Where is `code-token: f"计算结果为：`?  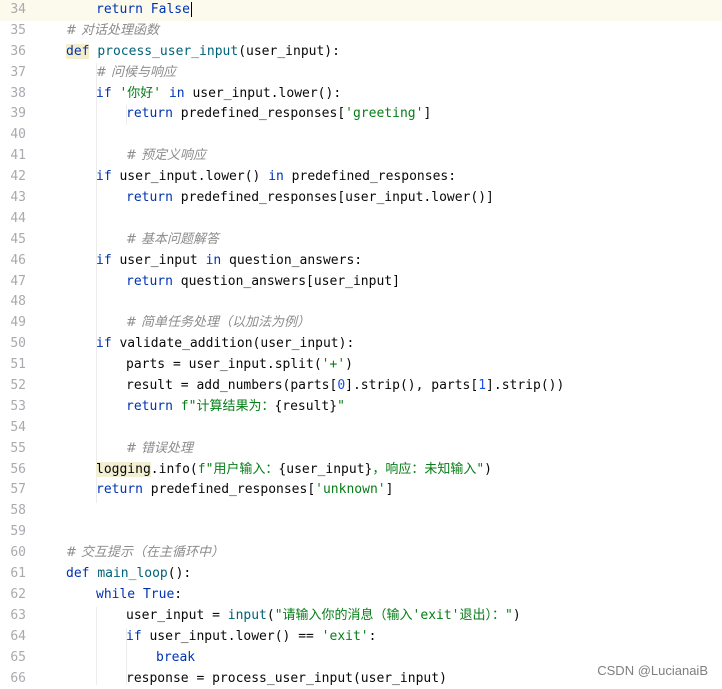 code-token: f"计算结果为： is located at coordinates (228, 406).